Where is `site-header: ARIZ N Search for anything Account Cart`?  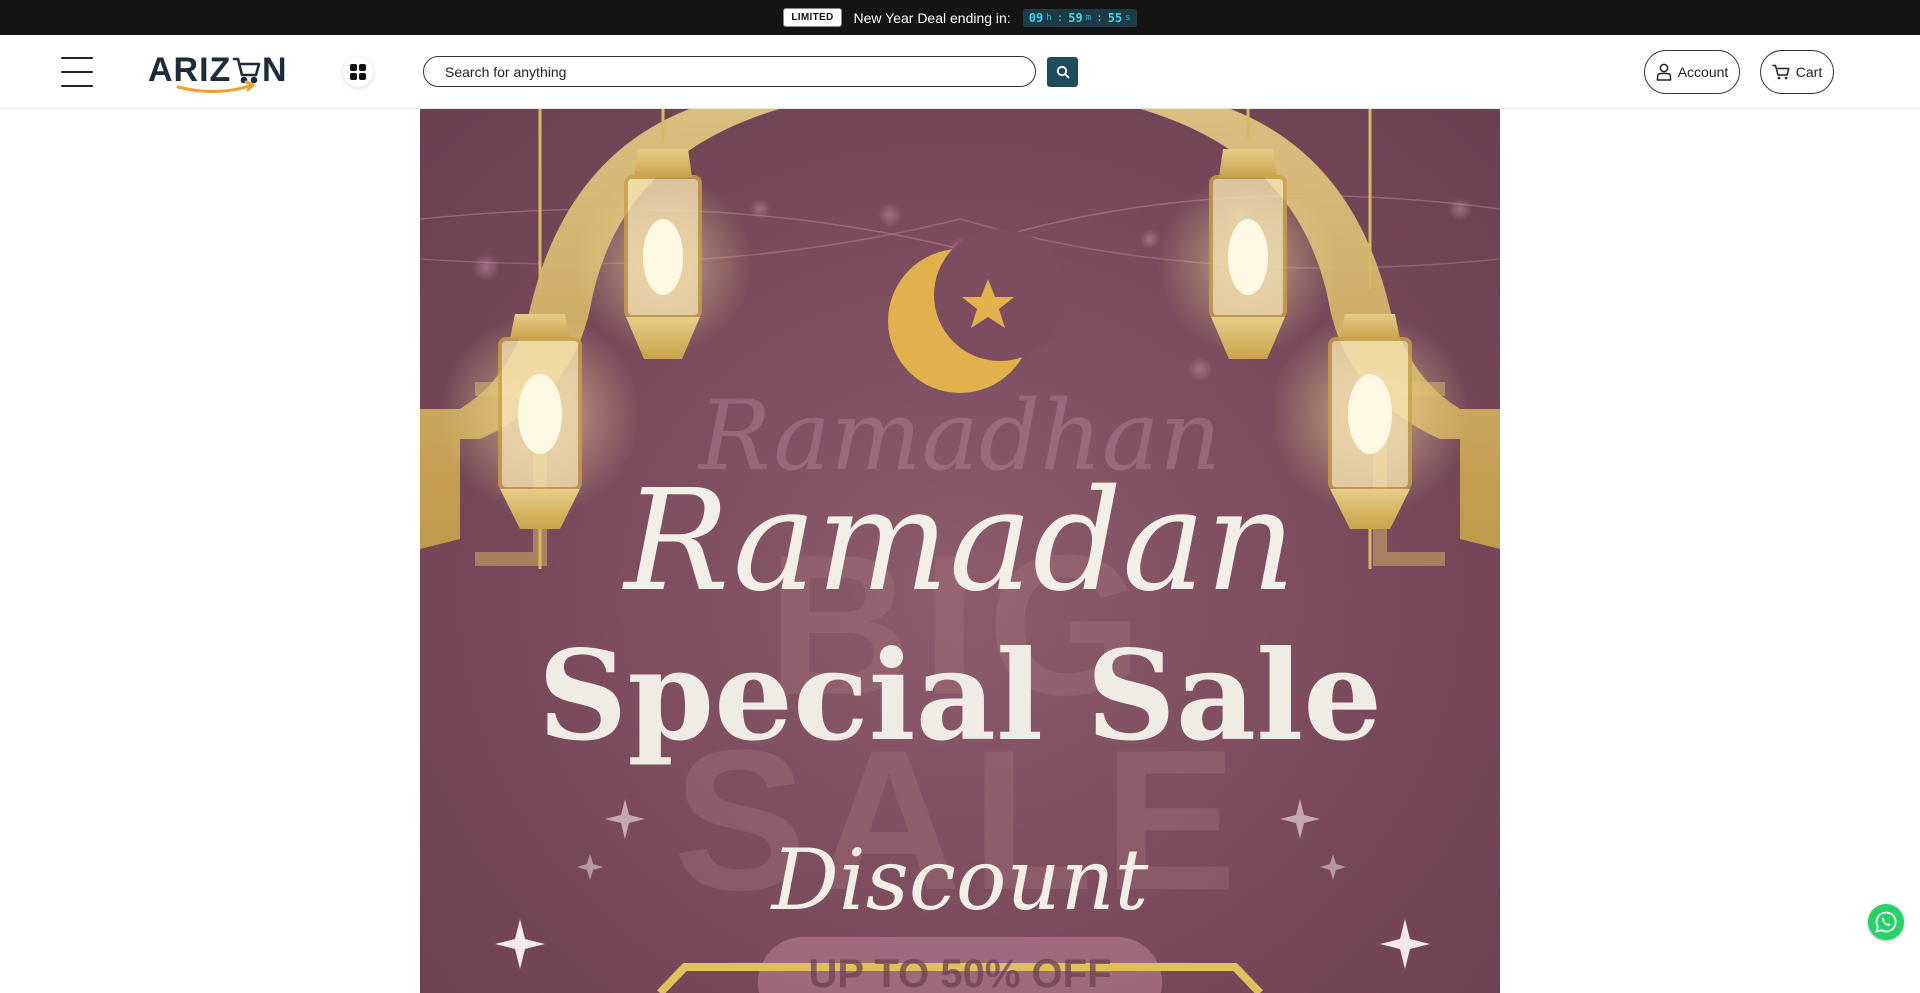 site-header: ARIZ N Search for anything Account Cart is located at coordinates (960, 72).